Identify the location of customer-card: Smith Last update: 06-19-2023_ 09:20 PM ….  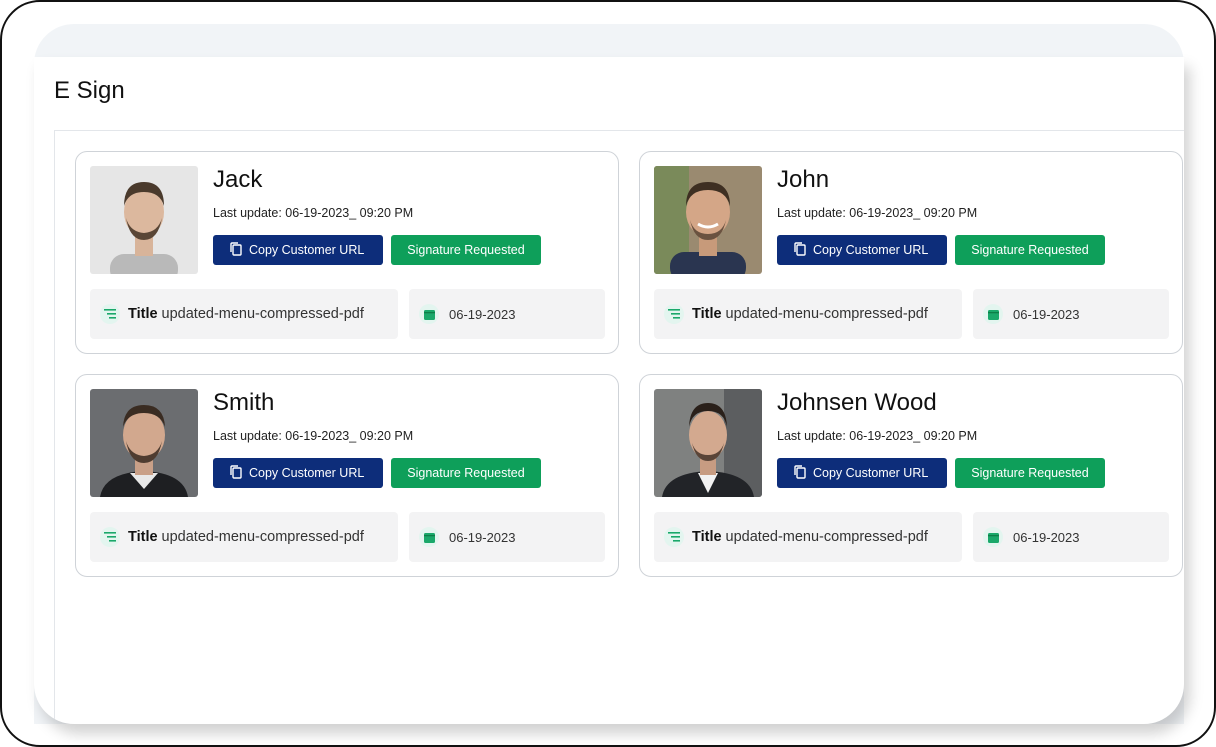
(347, 475).